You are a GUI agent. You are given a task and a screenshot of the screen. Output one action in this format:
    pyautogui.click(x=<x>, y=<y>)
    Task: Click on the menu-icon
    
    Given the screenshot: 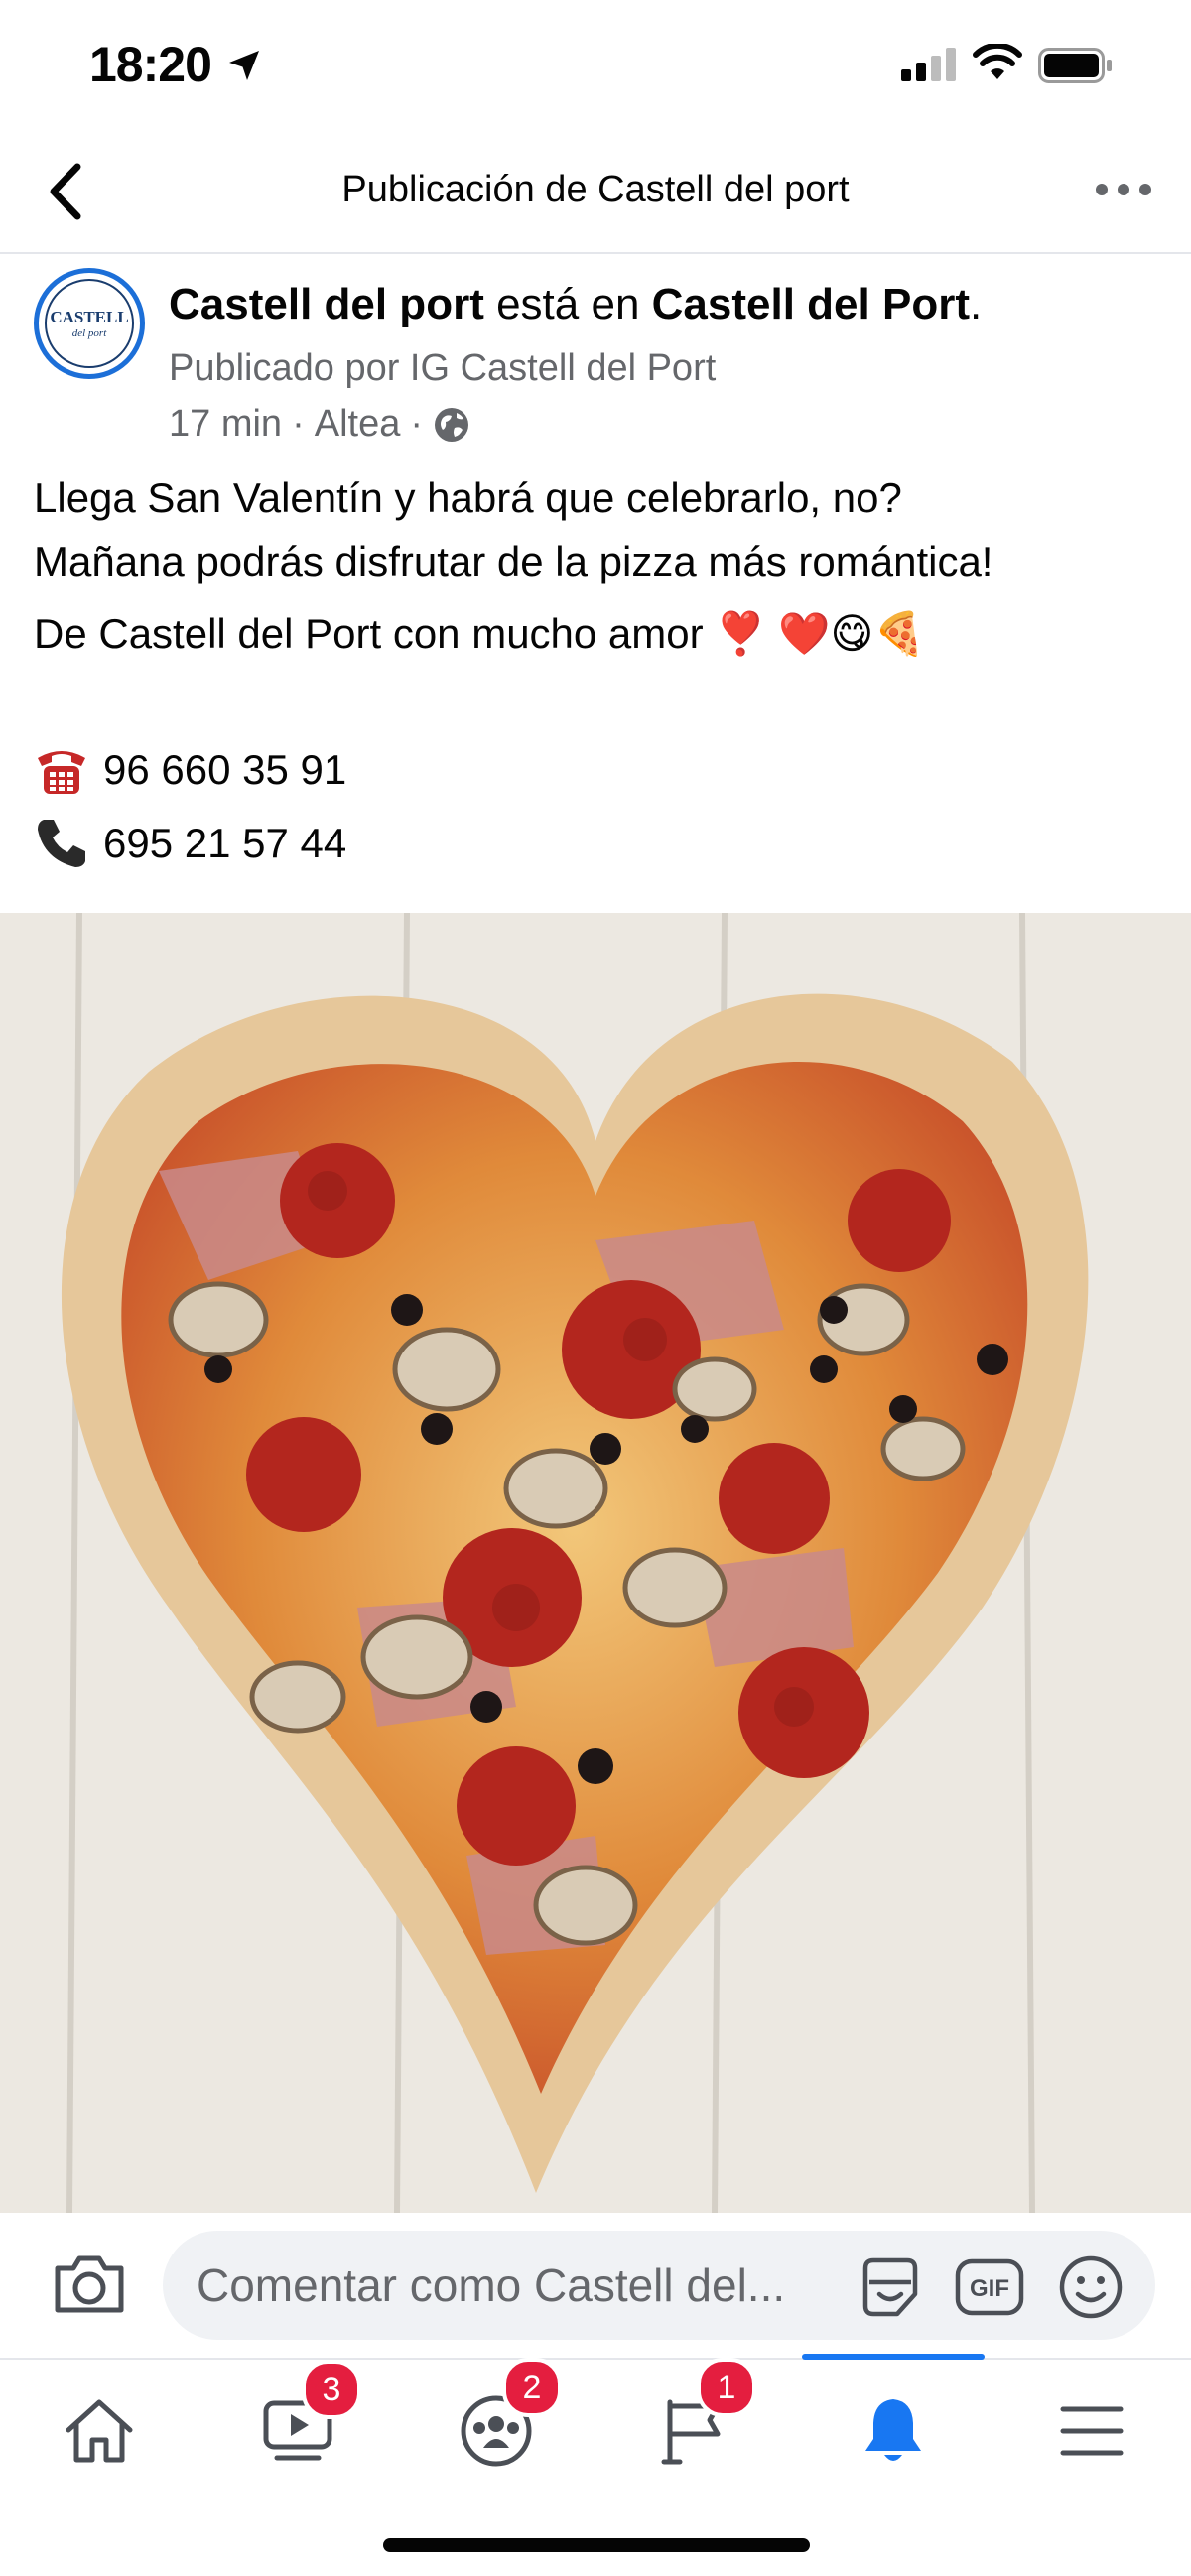 What is the action you would take?
    pyautogui.click(x=1092, y=2431)
    